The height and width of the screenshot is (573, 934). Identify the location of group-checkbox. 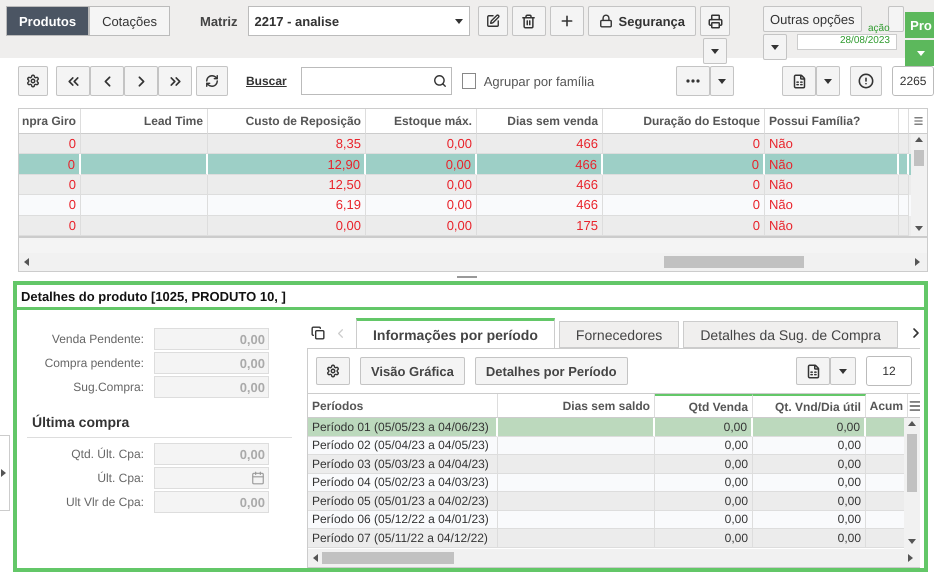
(469, 81).